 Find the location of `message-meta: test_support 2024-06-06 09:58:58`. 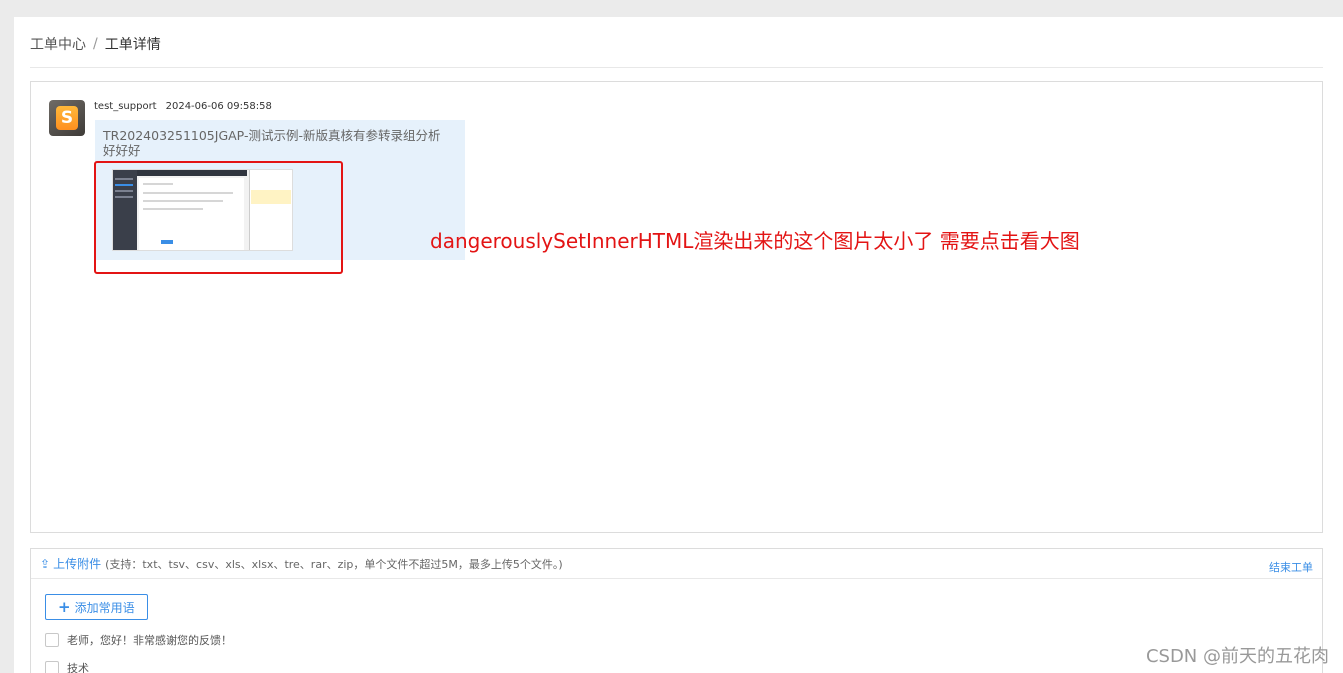

message-meta: test_support 2024-06-06 09:58:58 is located at coordinates (183, 106).